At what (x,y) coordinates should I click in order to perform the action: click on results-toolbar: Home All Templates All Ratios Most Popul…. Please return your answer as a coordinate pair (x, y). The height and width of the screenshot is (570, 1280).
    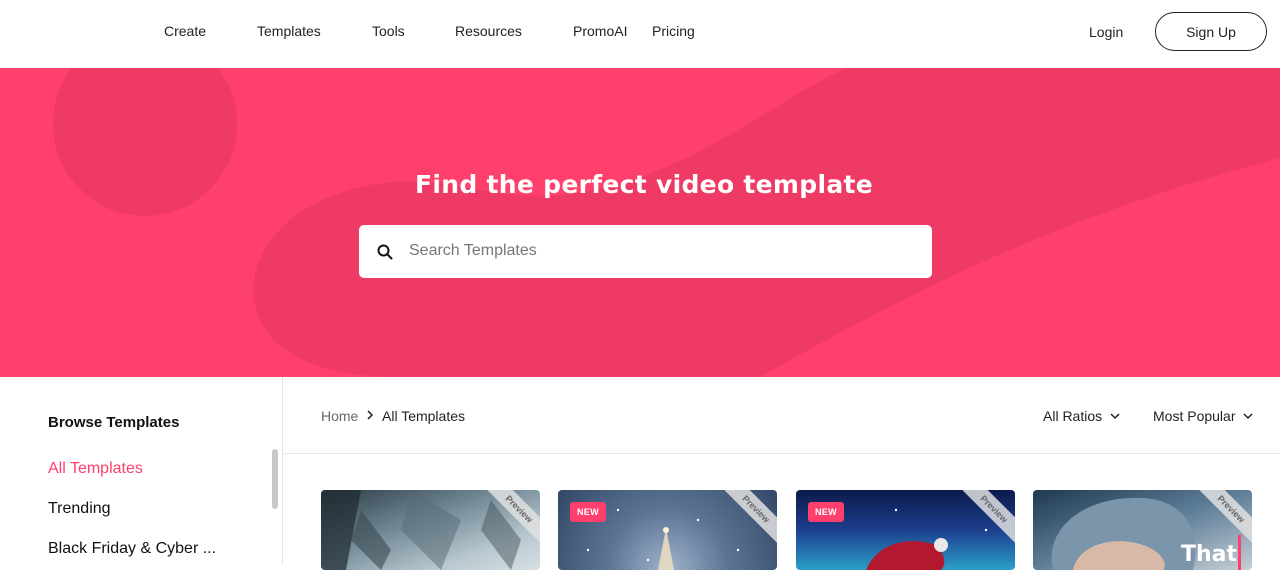
    Looking at the image, I should click on (781, 415).